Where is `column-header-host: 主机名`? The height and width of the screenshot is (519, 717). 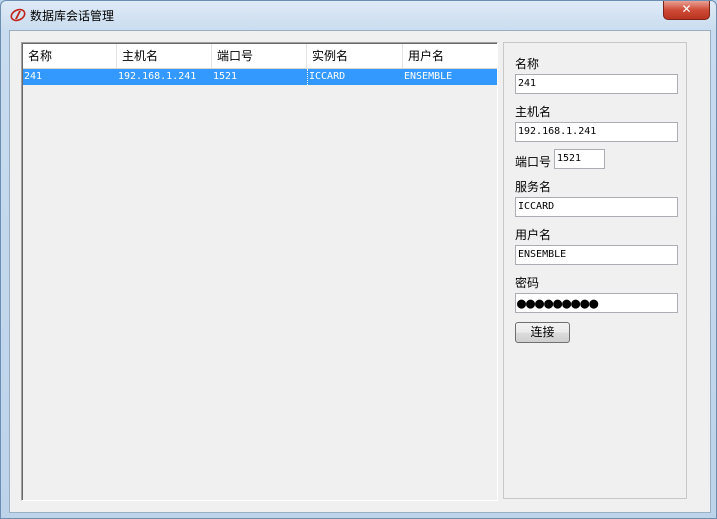
column-header-host: 主机名 is located at coordinates (164, 56).